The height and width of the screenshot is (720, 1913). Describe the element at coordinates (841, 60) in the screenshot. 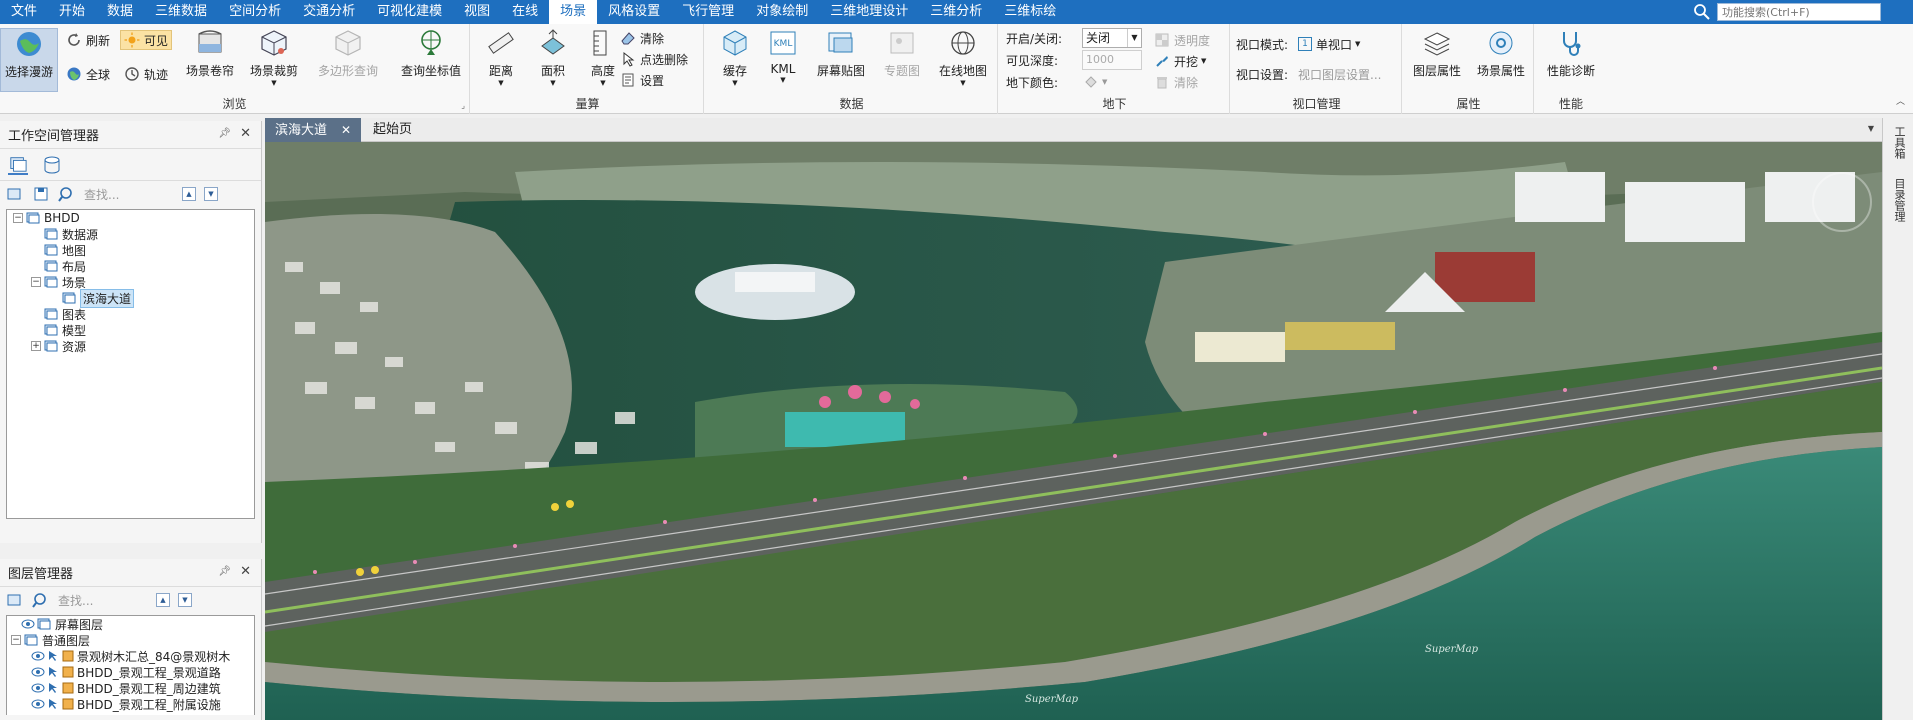

I see `screen-map-button: 屏幕贴图` at that location.